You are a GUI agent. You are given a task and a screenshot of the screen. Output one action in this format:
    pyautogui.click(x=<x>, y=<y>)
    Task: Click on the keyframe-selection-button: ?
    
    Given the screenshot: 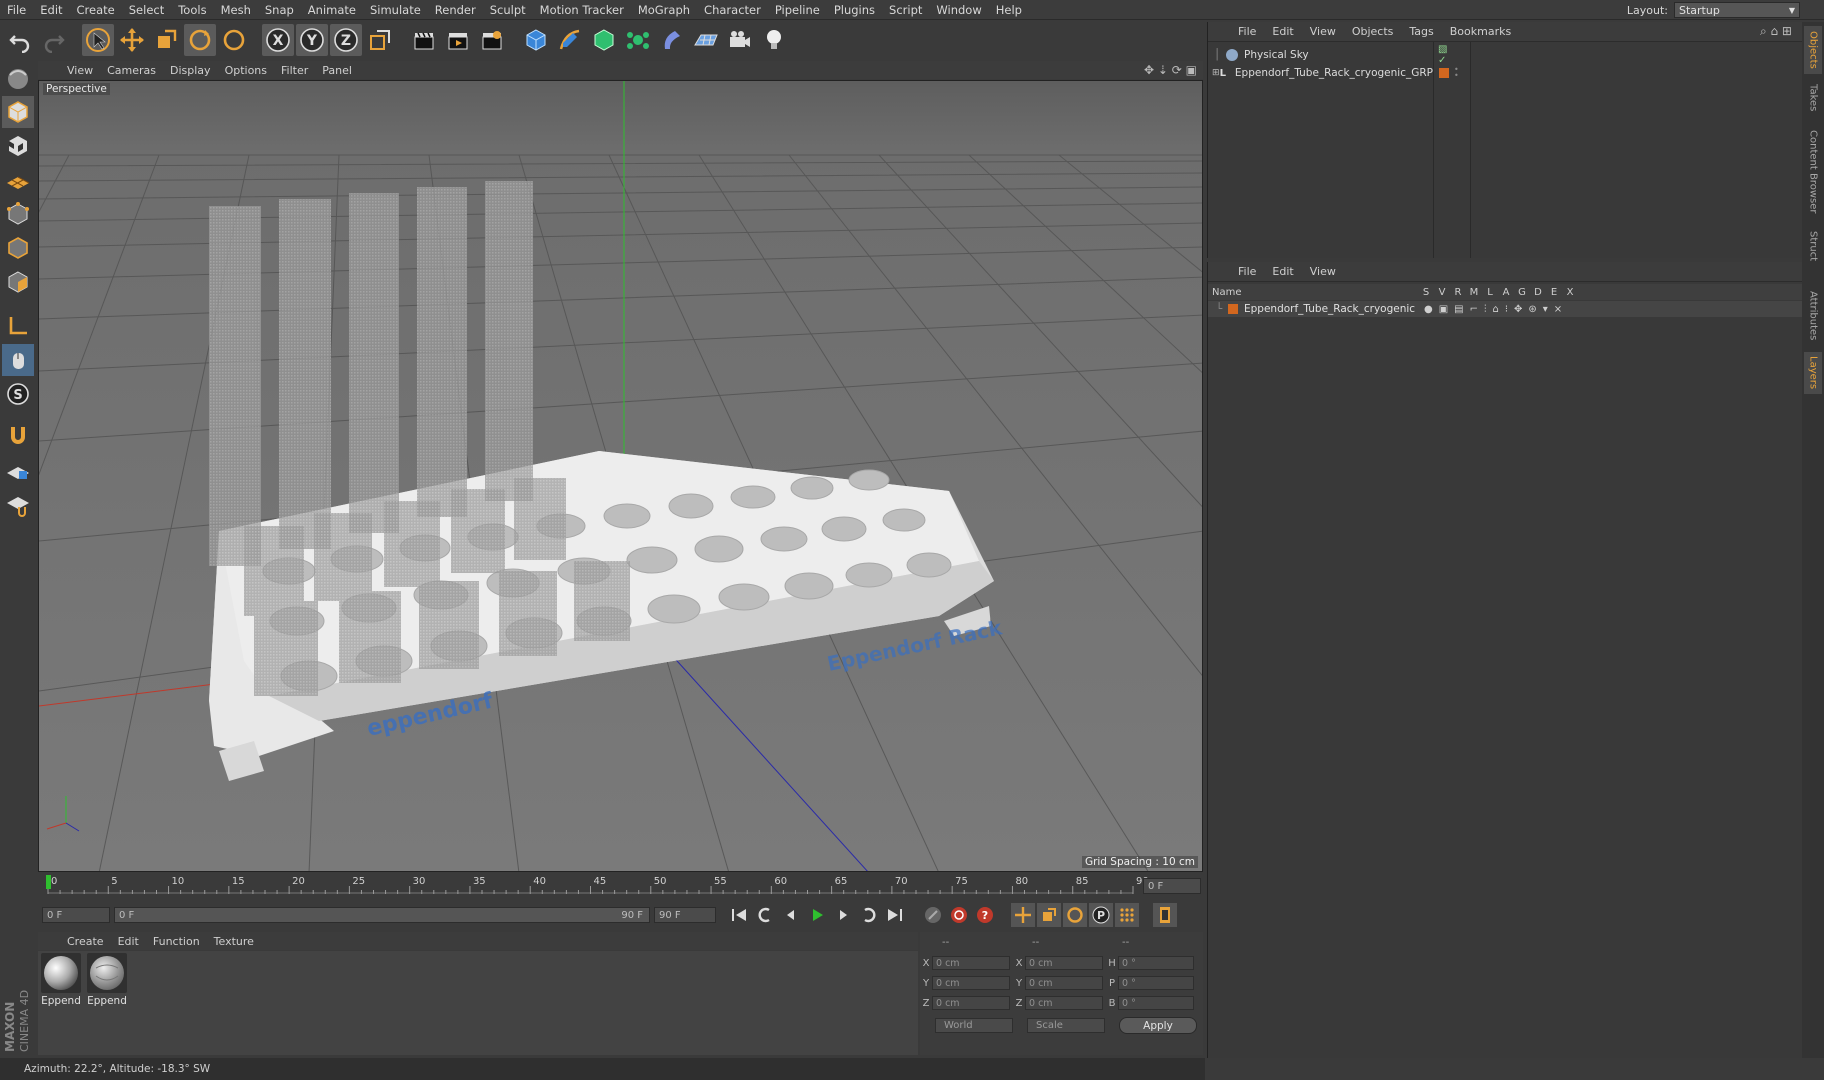 What is the action you would take?
    pyautogui.click(x=985, y=915)
    